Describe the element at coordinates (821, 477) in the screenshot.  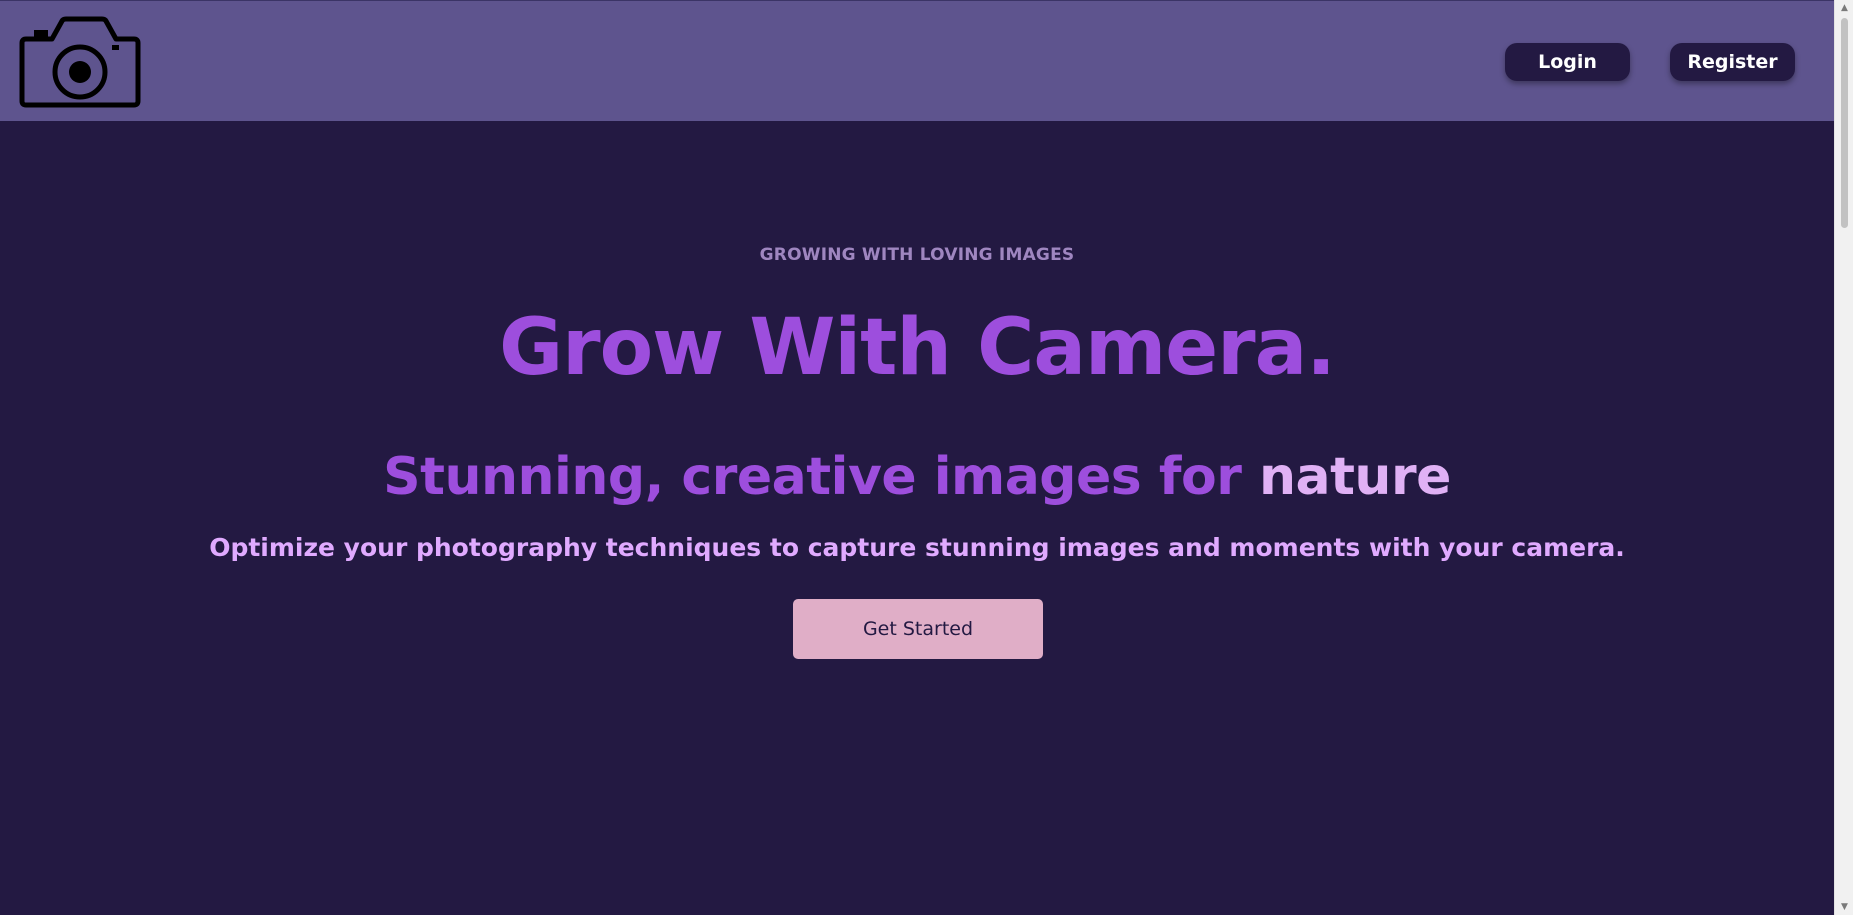
I see `hero-subheadline-main: Stunning, creative images for` at that location.